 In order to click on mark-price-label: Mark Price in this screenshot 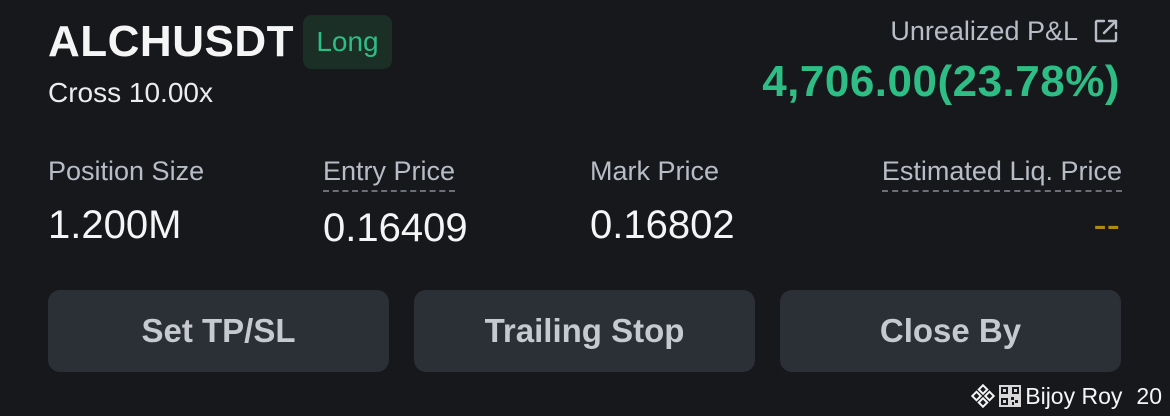, I will do `click(655, 171)`.